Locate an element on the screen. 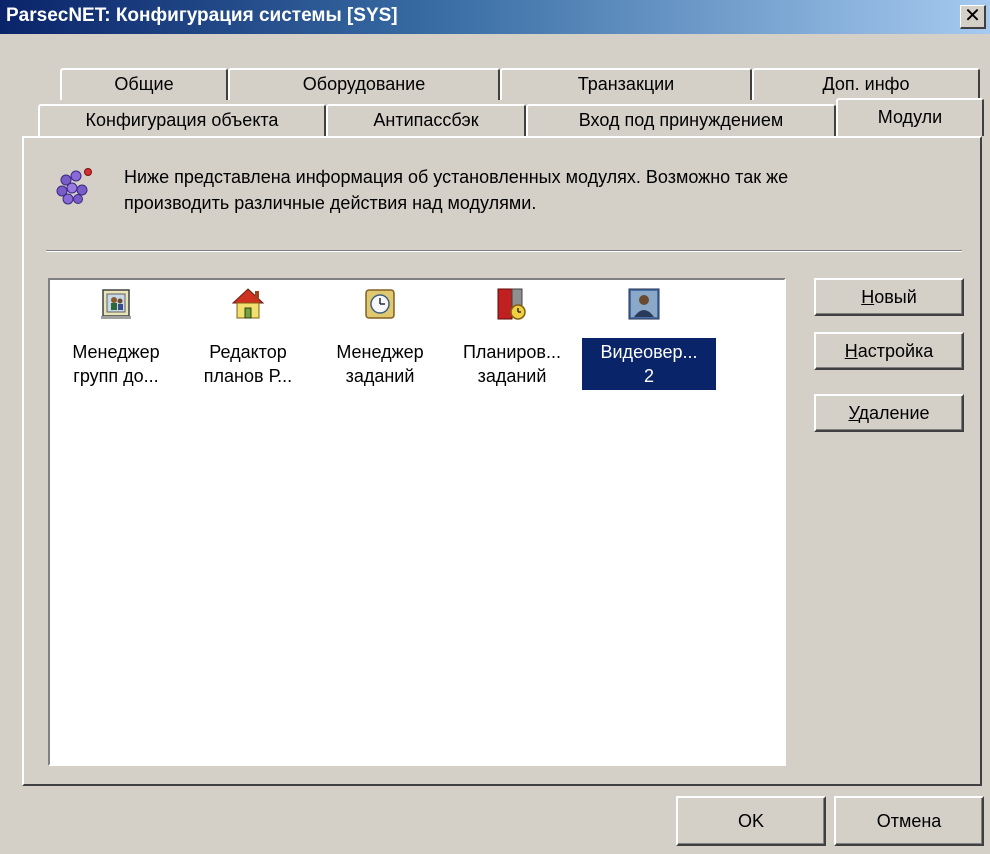  delete-button: Удаление is located at coordinates (889, 413).